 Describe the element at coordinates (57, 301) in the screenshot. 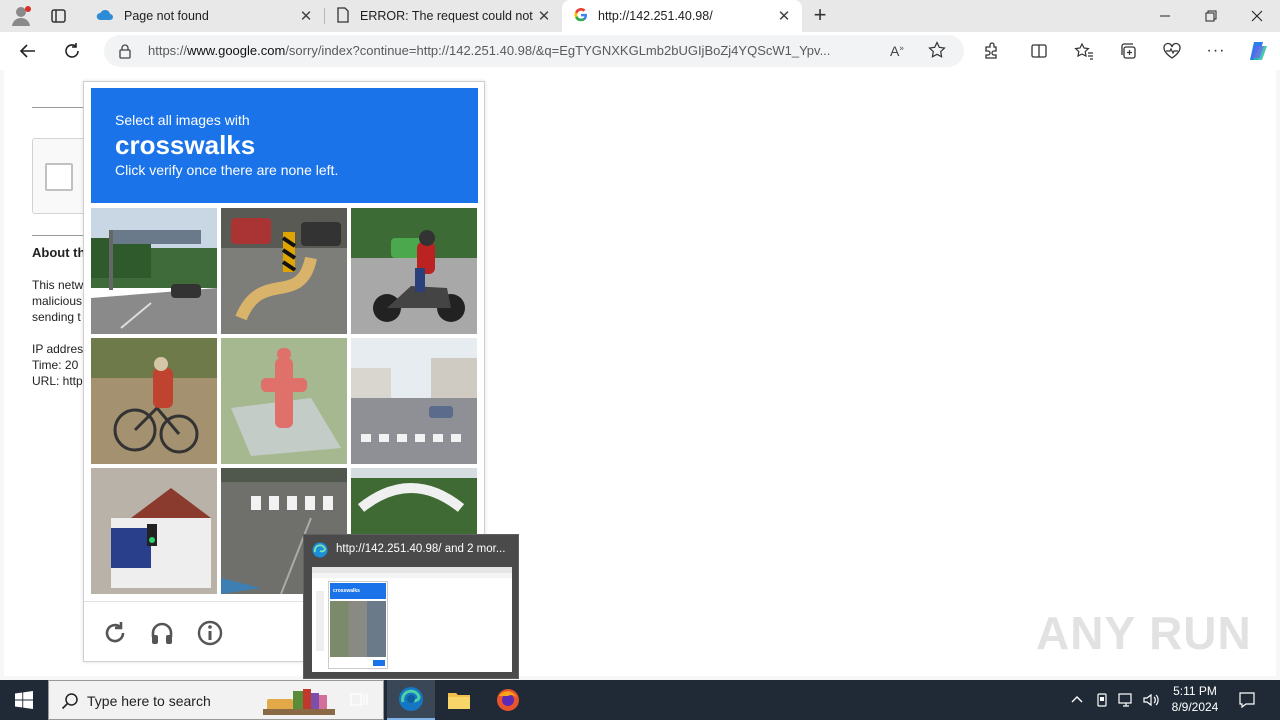

I see `page-line: malicious` at that location.